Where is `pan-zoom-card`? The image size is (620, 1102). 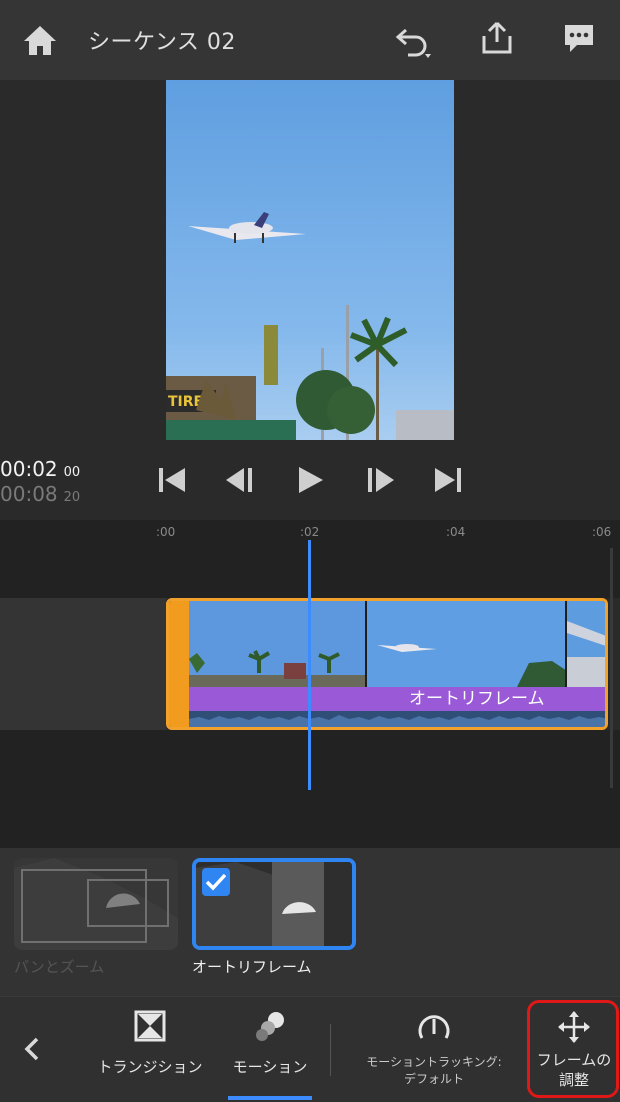
pan-zoom-card is located at coordinates (96, 904).